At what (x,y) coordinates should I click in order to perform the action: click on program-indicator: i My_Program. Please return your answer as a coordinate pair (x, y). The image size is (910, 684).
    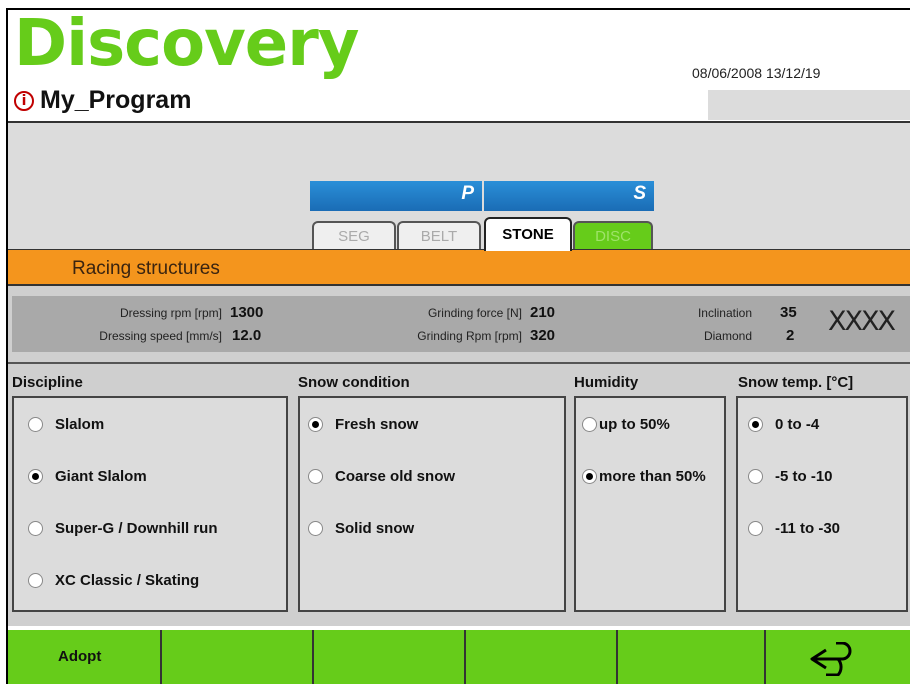
    Looking at the image, I should click on (102, 100).